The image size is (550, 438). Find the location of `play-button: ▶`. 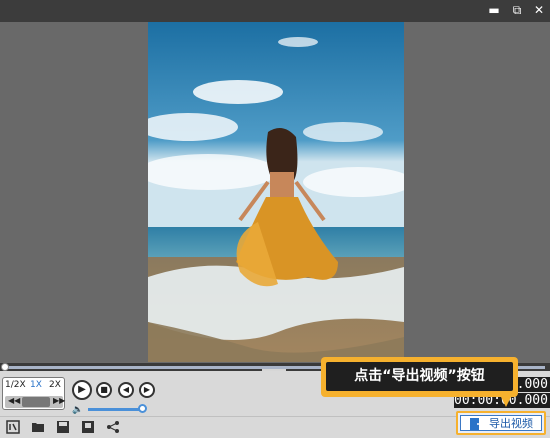

play-button: ▶ is located at coordinates (82, 390).